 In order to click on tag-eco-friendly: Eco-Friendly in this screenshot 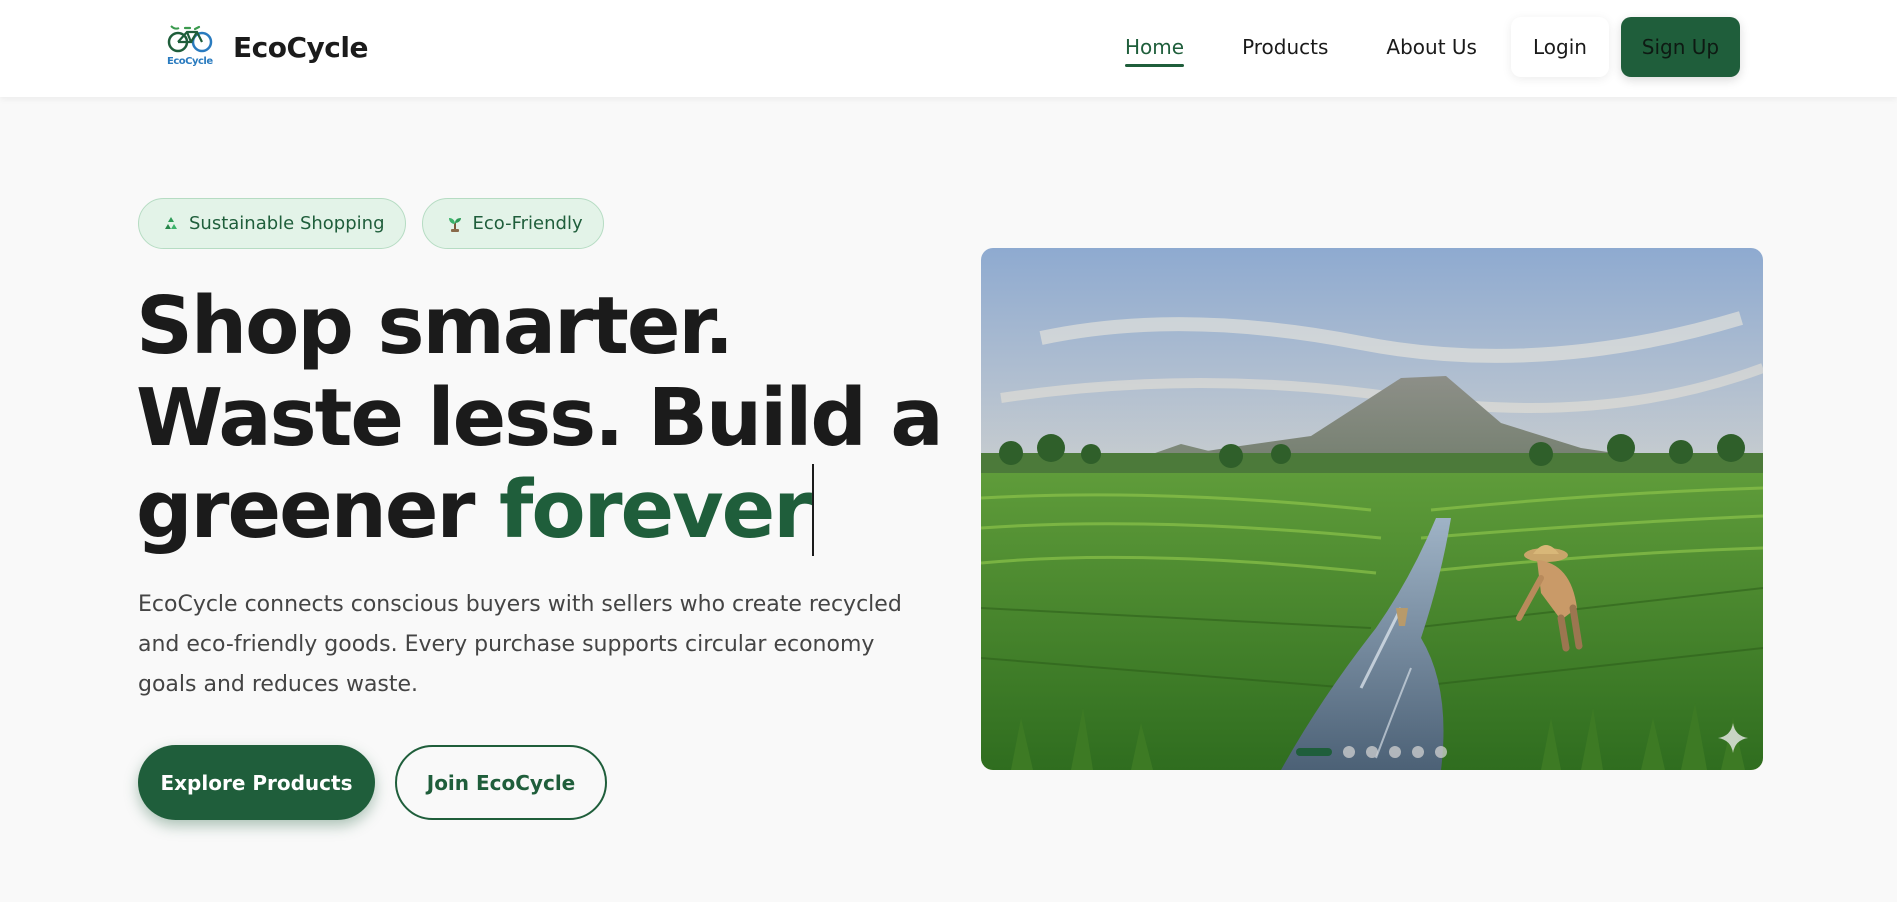, I will do `click(512, 223)`.